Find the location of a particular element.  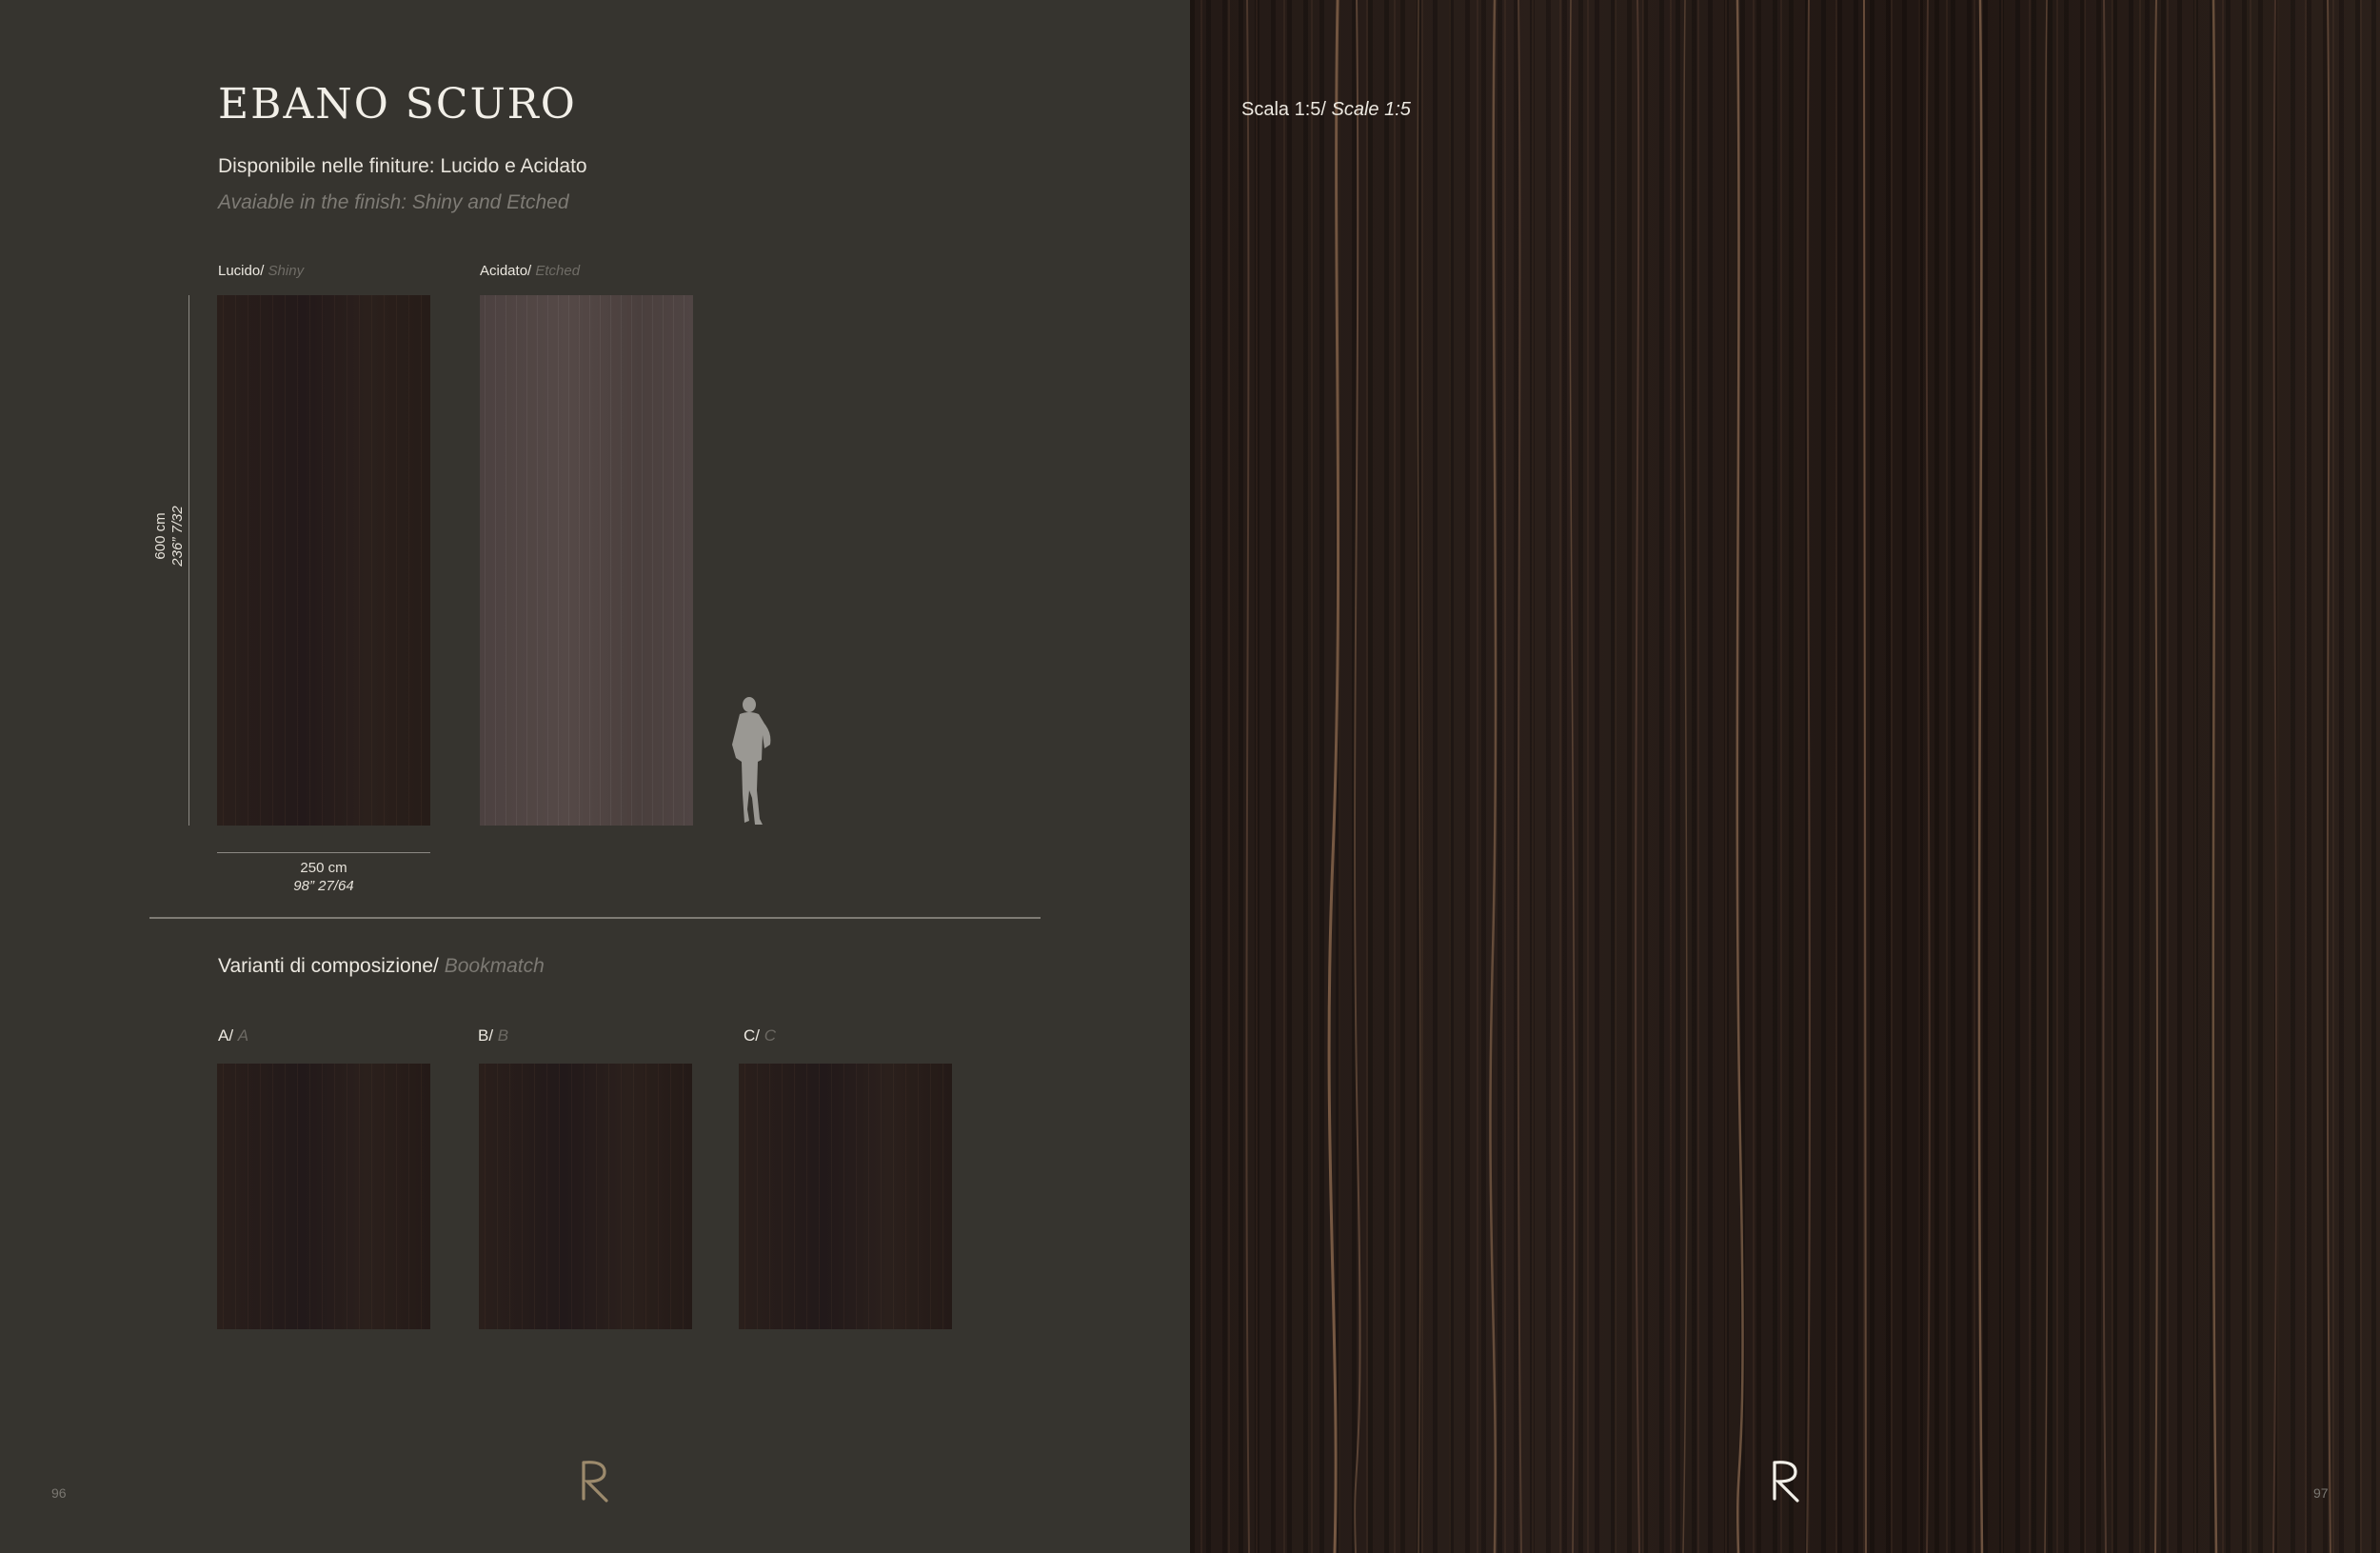

finish-label-etched-it: Acidato/ is located at coordinates (506, 271).